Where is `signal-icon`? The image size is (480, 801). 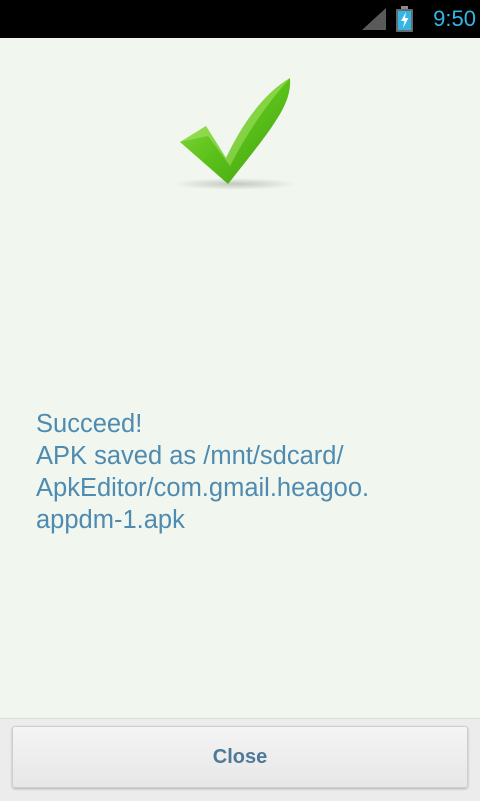
signal-icon is located at coordinates (374, 19).